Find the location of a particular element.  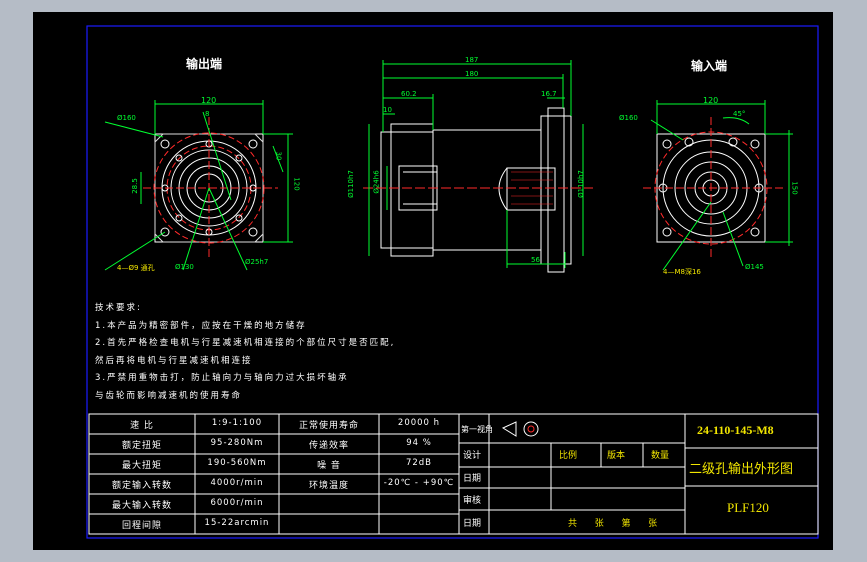

spec-cell: -20℃ - +90℃ is located at coordinates (419, 483).